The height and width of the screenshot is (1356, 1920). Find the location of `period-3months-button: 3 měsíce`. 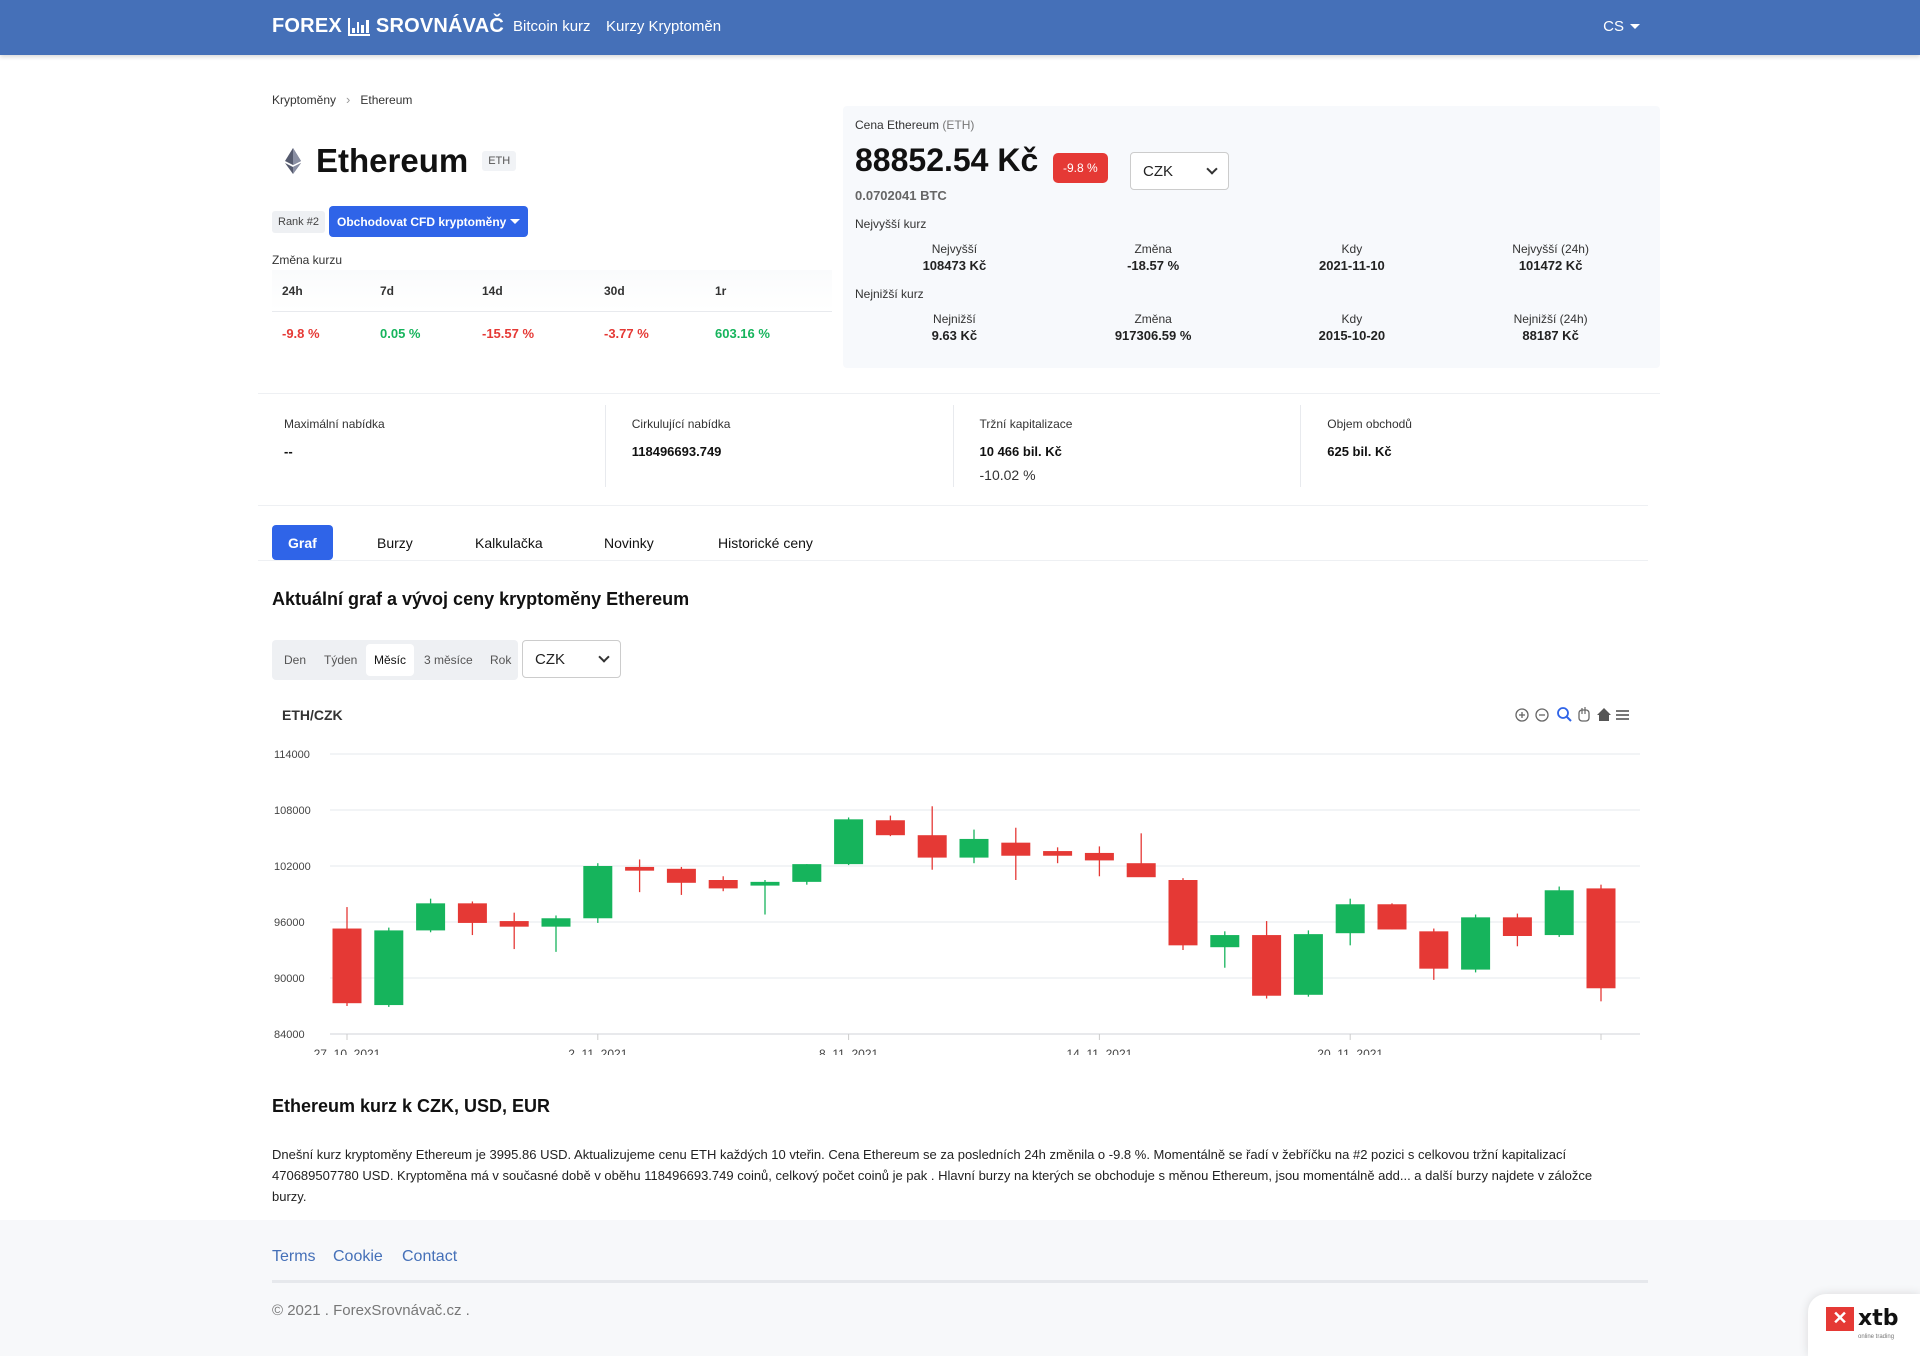

period-3months-button: 3 měsíce is located at coordinates (448, 660).